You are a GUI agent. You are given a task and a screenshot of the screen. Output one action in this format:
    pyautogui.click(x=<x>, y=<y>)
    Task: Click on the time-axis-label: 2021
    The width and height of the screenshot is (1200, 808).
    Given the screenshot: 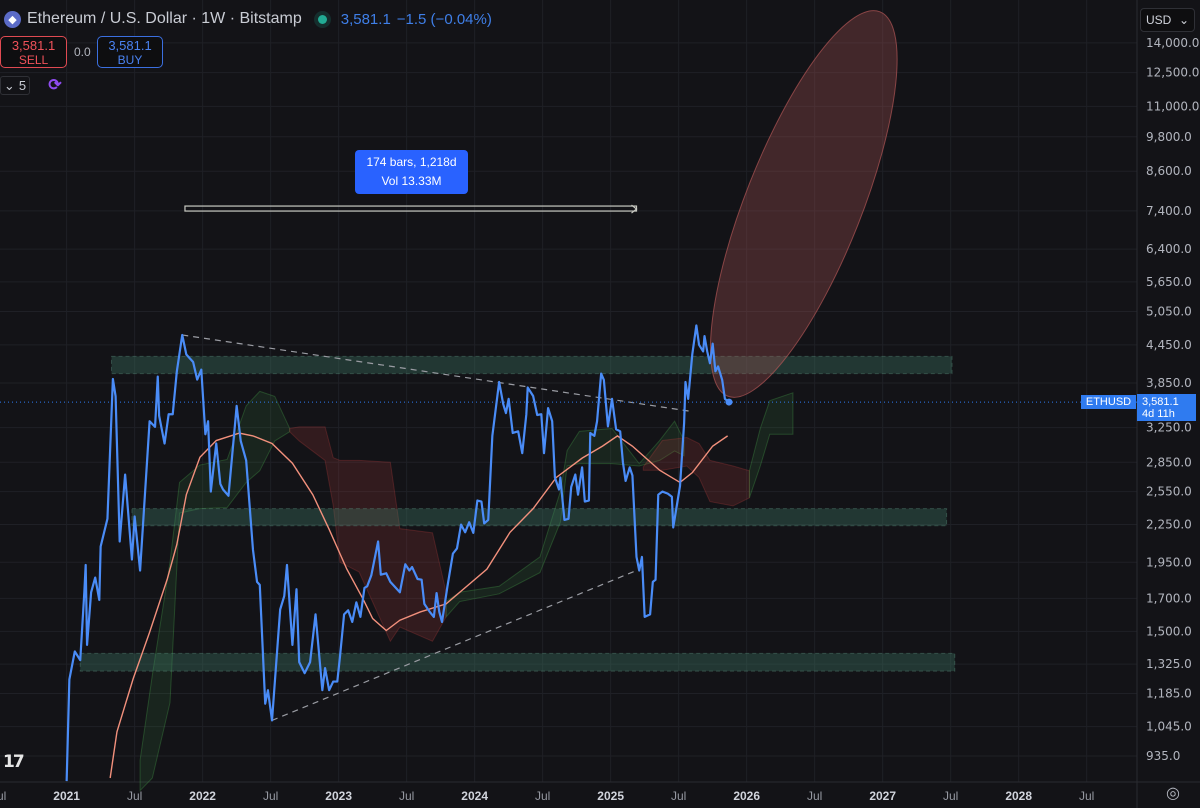 What is the action you would take?
    pyautogui.click(x=66, y=796)
    